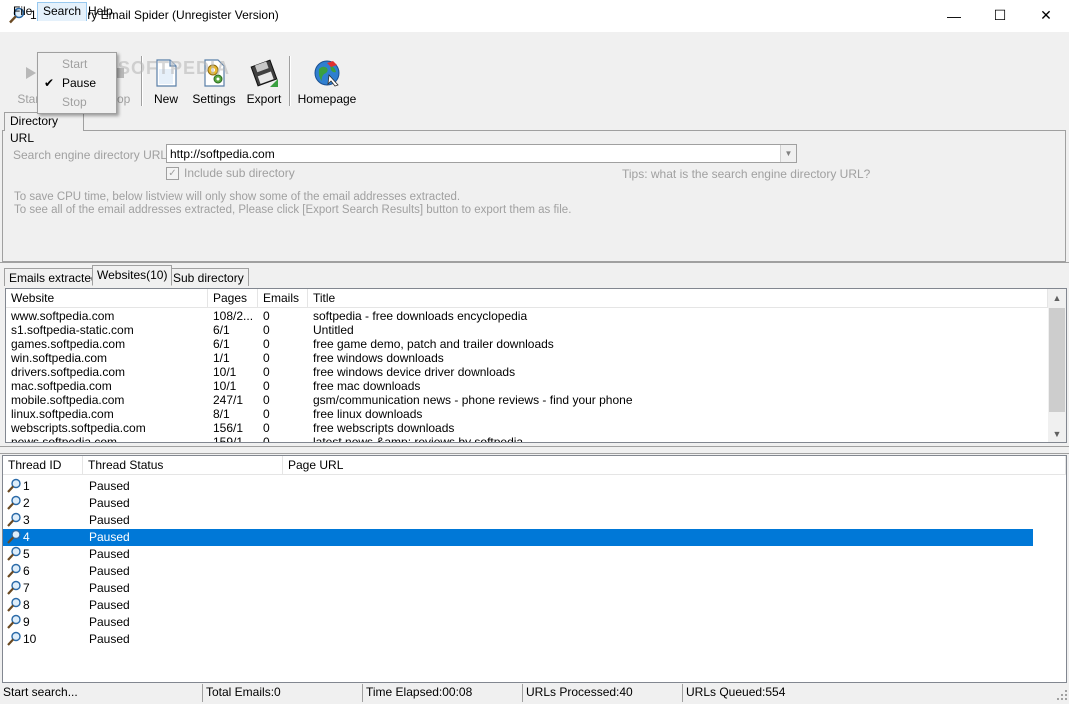 The image size is (1069, 704). What do you see at coordinates (527, 330) in the screenshot?
I see `table-row: s1.softpedia-static.com 6/1 0 Untitled` at bounding box center [527, 330].